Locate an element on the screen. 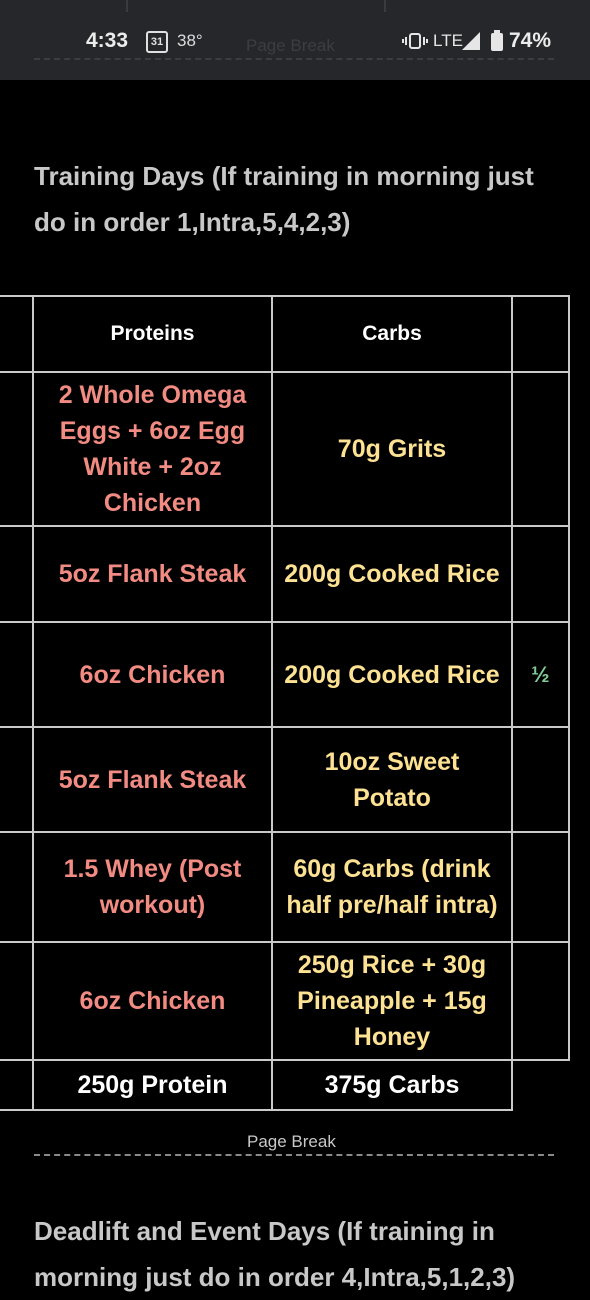 Image resolution: width=590 pixels, height=1300 pixels. status-temperature: 38° is located at coordinates (190, 40).